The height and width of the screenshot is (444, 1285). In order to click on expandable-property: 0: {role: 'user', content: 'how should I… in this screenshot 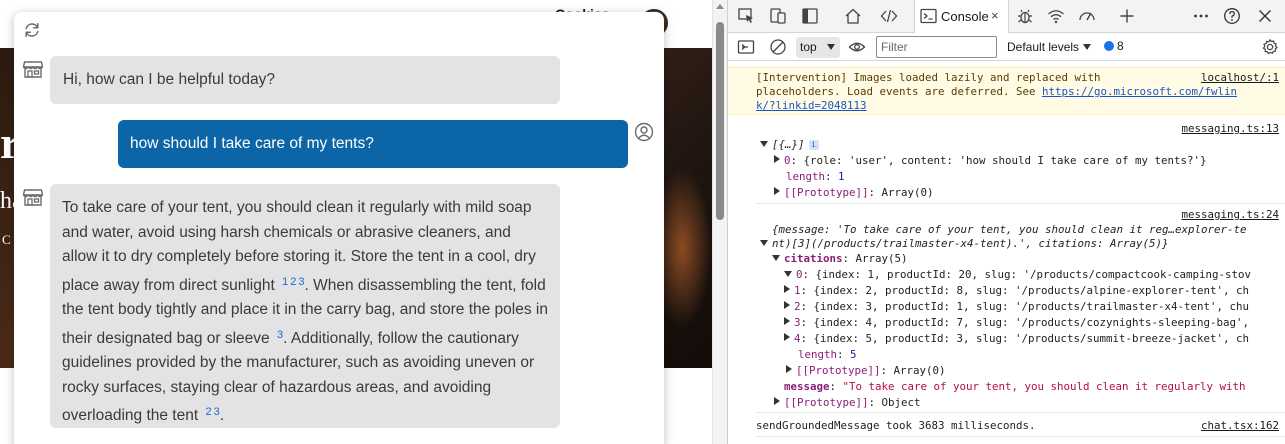, I will do `click(990, 160)`.